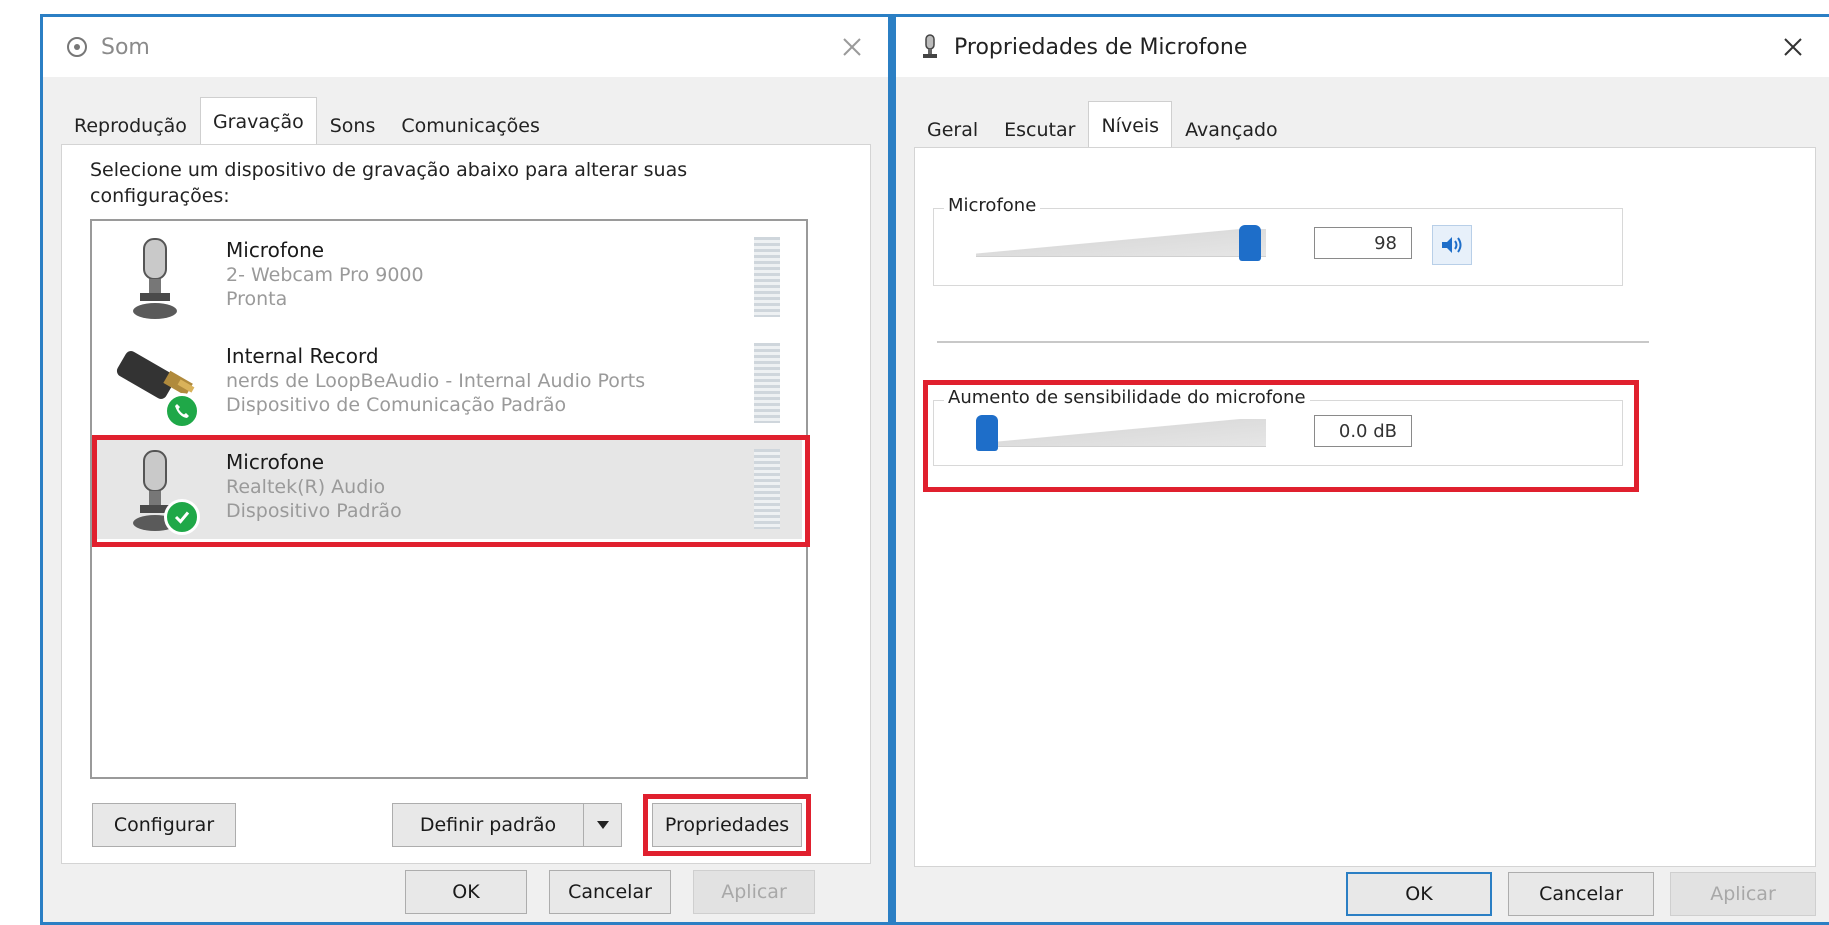  I want to click on tab-gravacao: Gravação, so click(258, 121).